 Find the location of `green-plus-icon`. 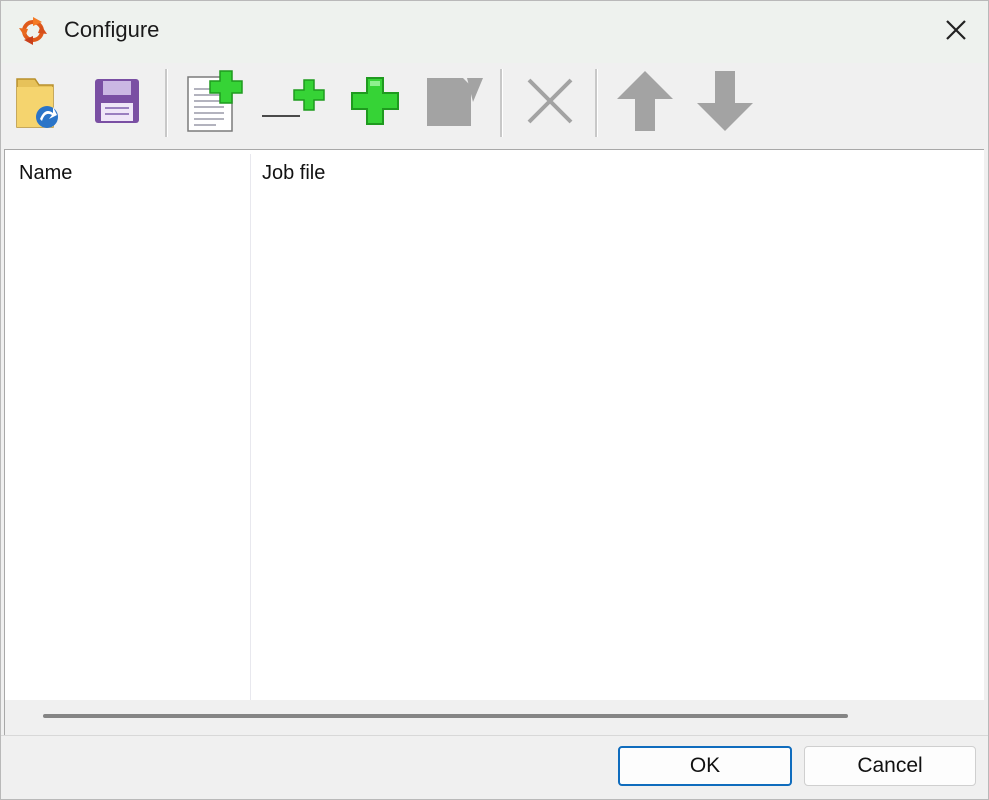

green-plus-icon is located at coordinates (375, 103).